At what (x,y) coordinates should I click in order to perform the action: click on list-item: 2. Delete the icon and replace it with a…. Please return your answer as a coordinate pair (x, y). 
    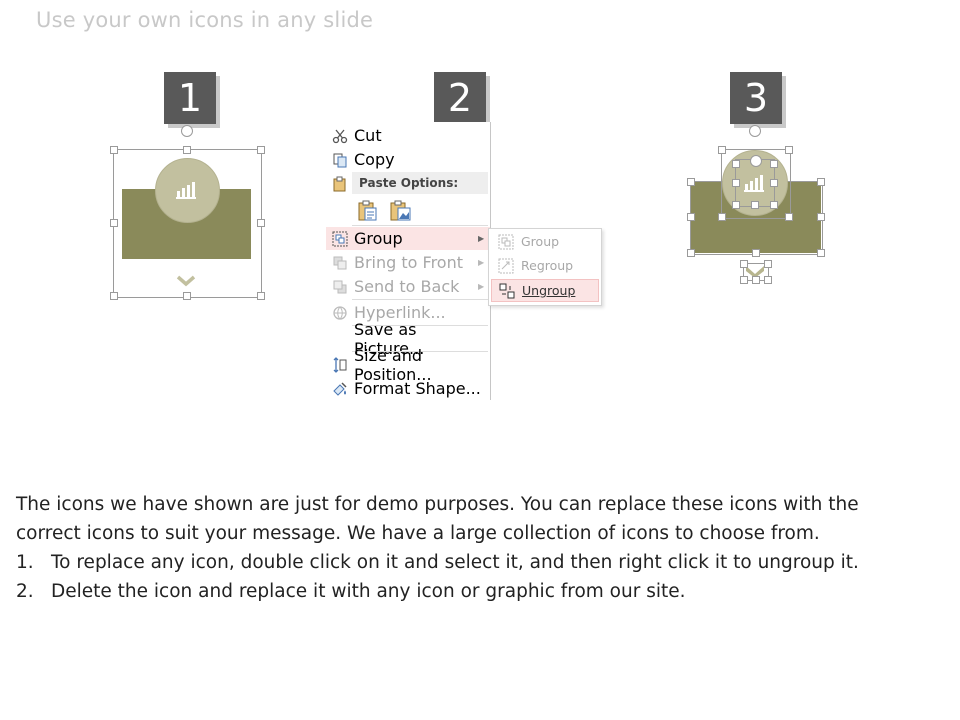
    Looking at the image, I should click on (471, 591).